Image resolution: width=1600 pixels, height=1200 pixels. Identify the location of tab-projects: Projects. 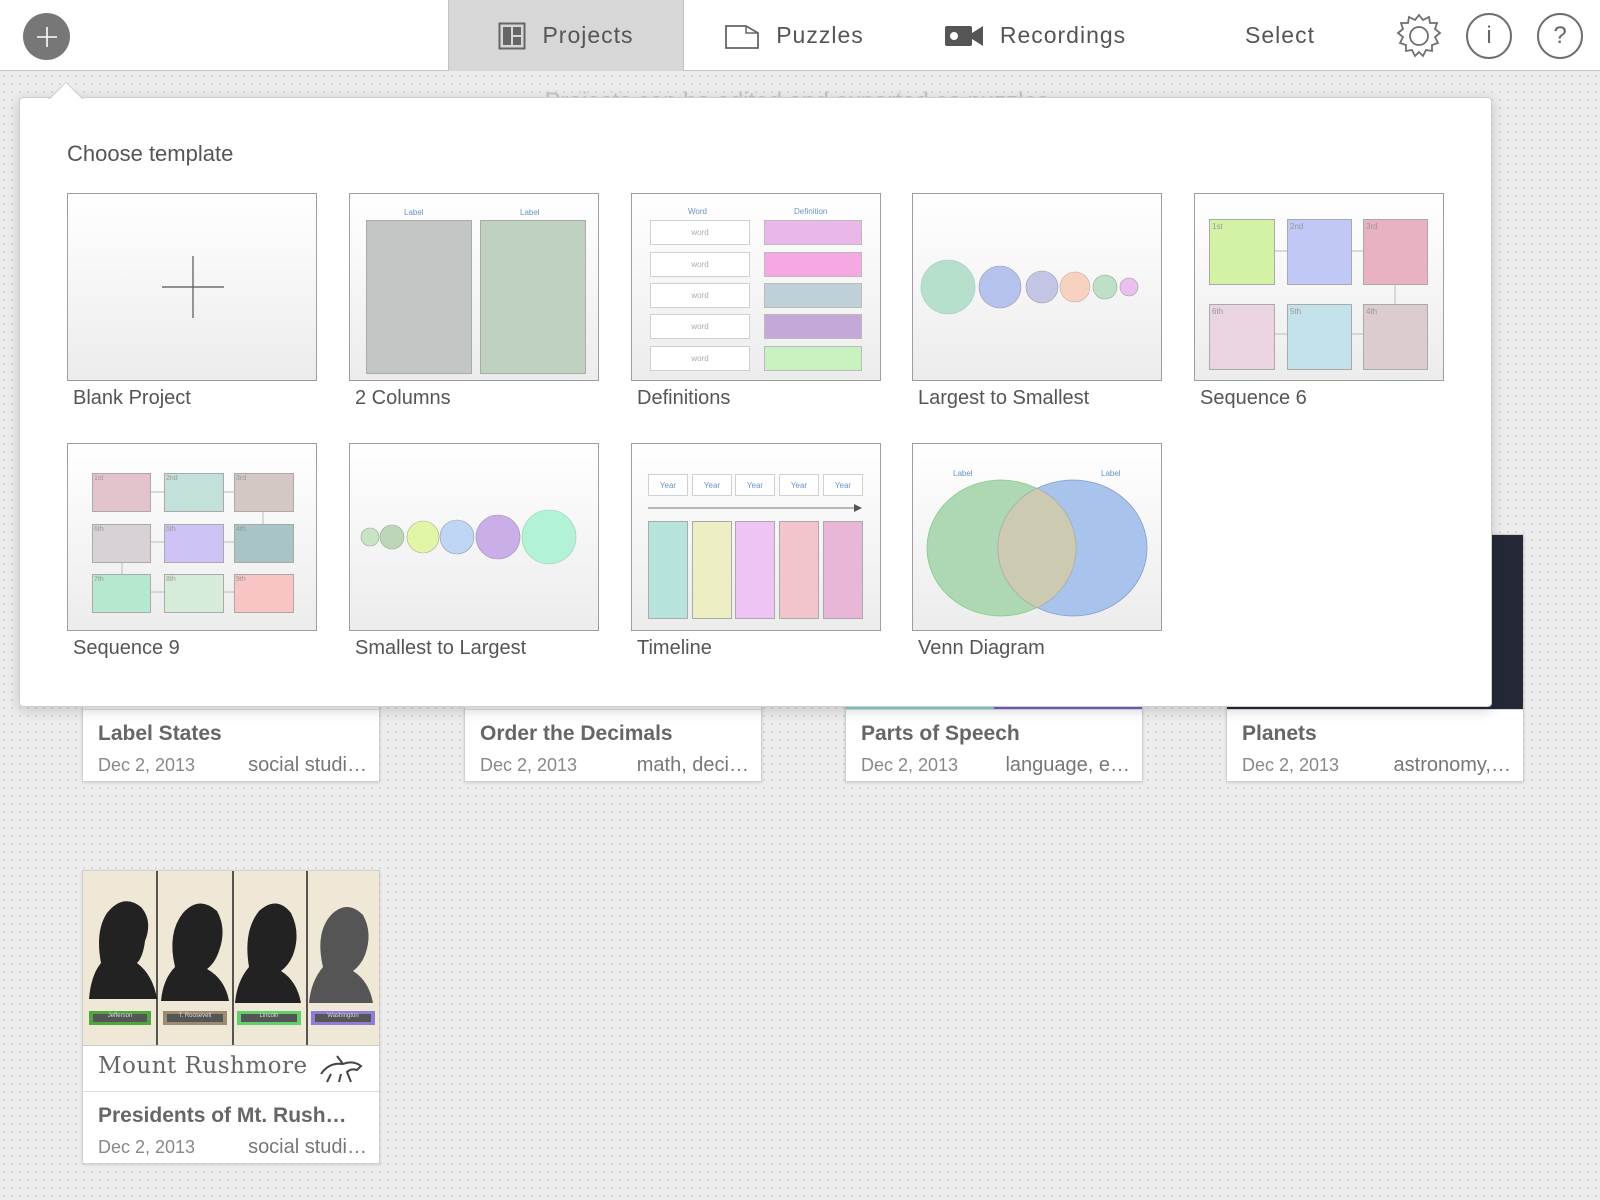
(566, 35).